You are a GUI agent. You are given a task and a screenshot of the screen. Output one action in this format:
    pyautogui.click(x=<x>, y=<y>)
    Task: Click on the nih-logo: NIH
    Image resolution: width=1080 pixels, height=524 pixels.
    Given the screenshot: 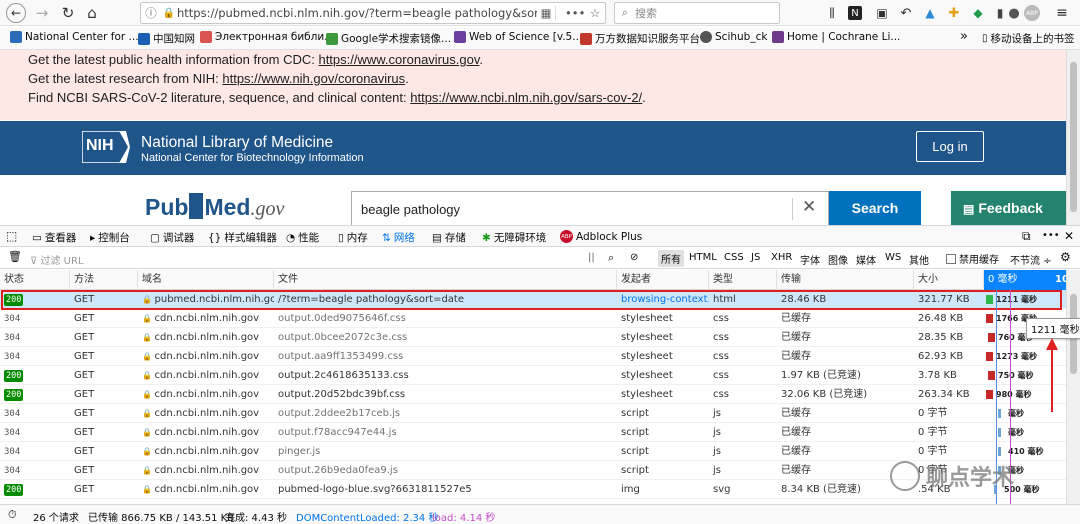 What is the action you would take?
    pyautogui.click(x=105, y=147)
    